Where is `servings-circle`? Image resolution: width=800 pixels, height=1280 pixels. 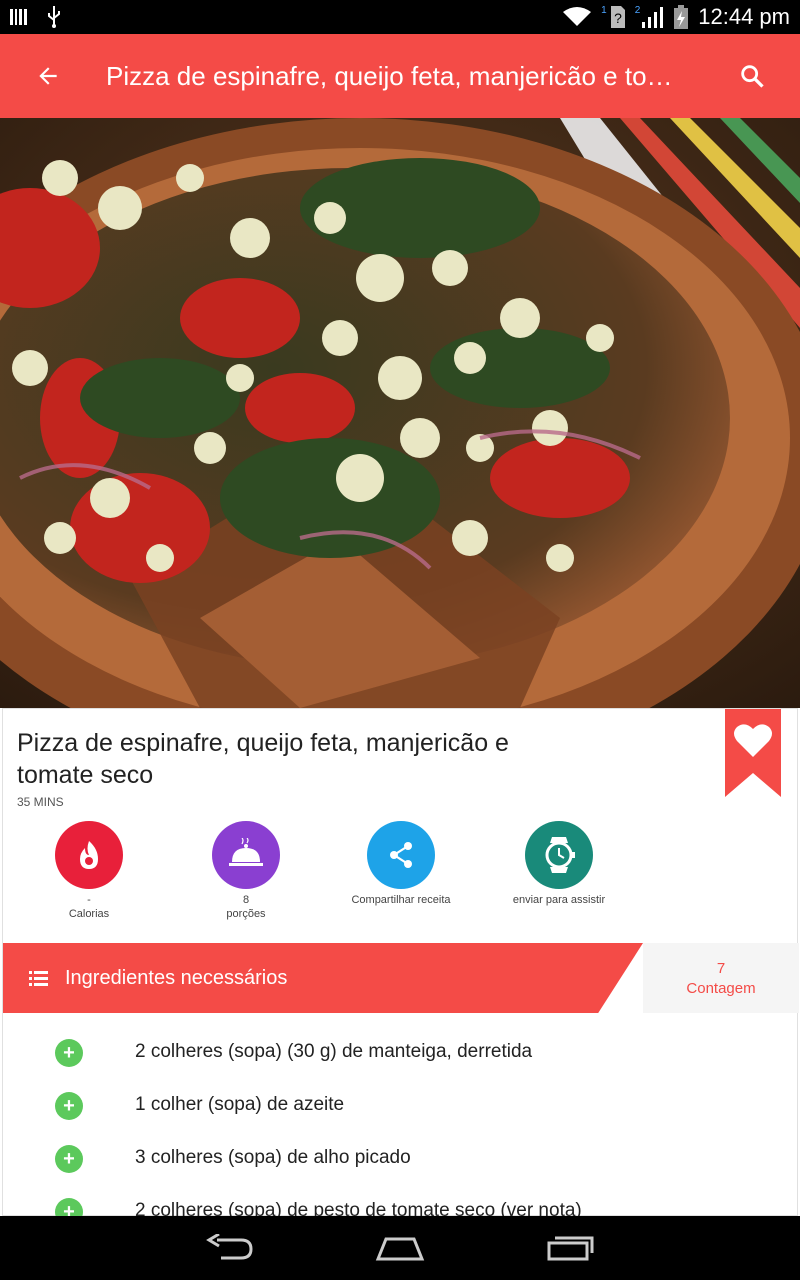
servings-circle is located at coordinates (246, 855).